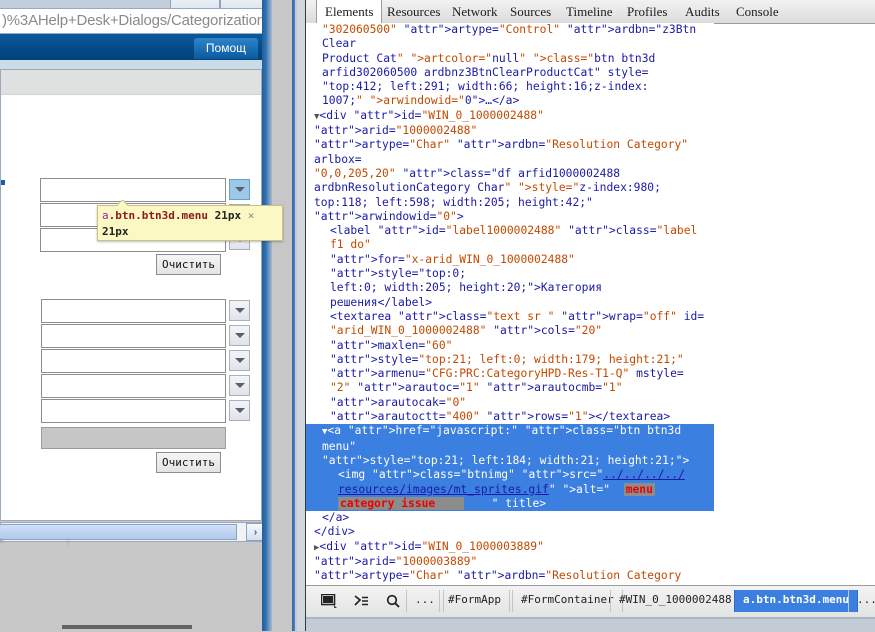 Image resolution: width=875 pixels, height=632 pixels. I want to click on tab-sources: Sources, so click(530, 11).